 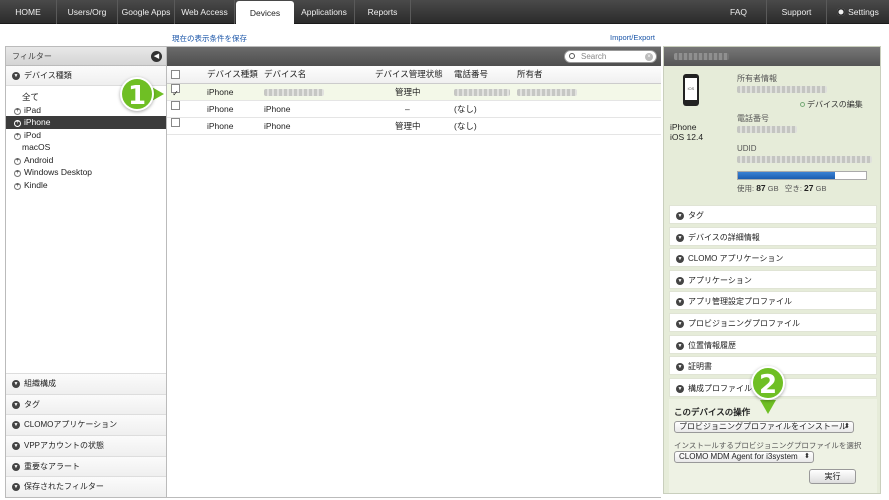 I want to click on col-phone: 電話番号, so click(x=471, y=74).